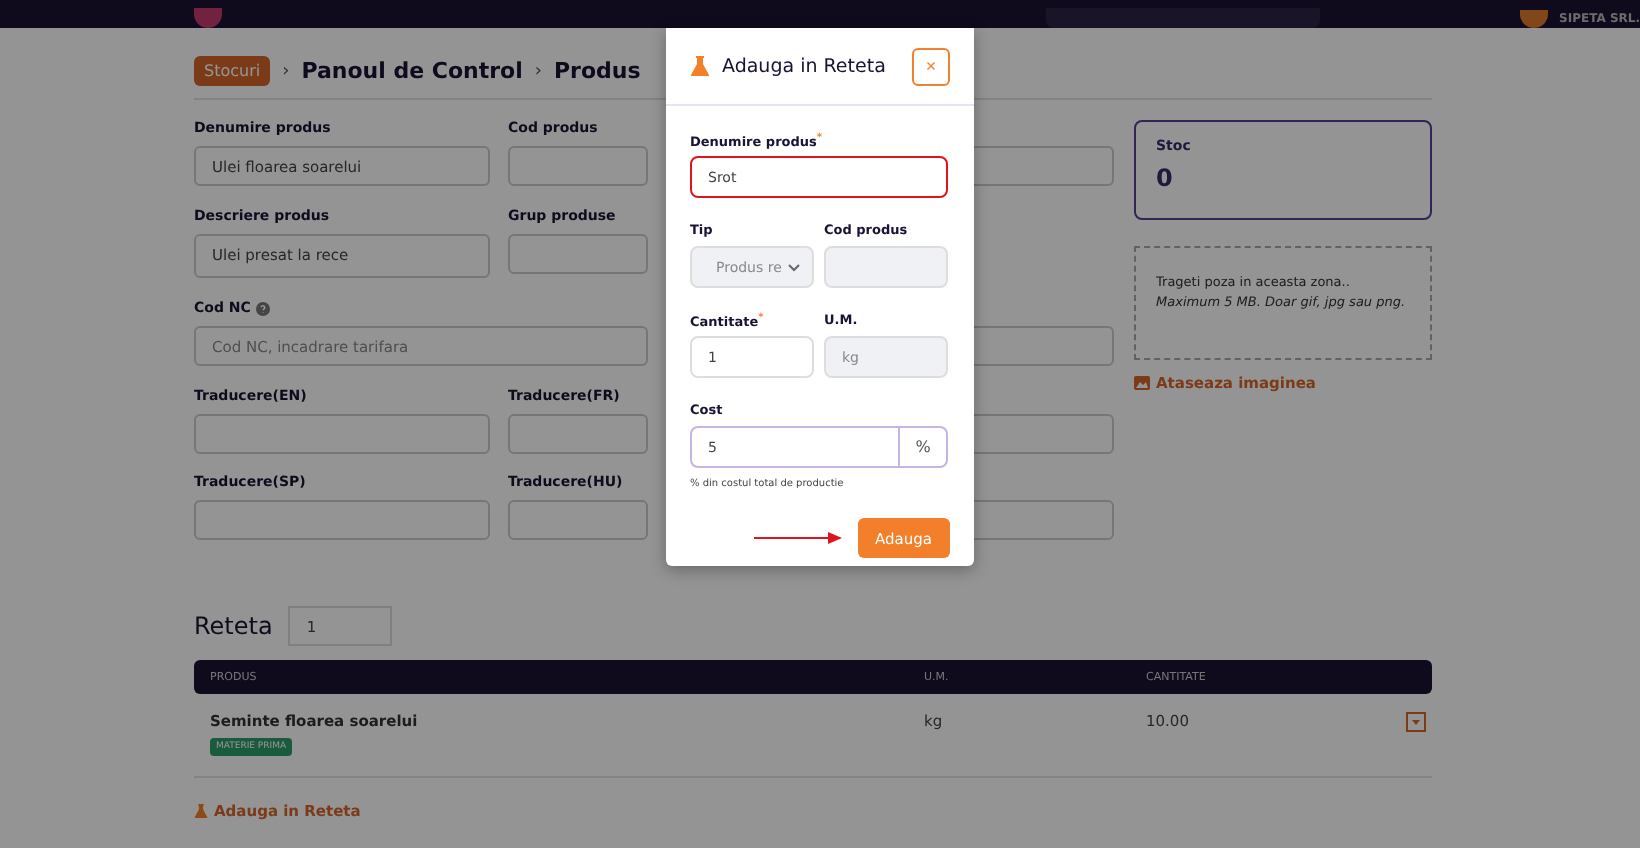  Describe the element at coordinates (1182, 18) in the screenshot. I see `search-field` at that location.